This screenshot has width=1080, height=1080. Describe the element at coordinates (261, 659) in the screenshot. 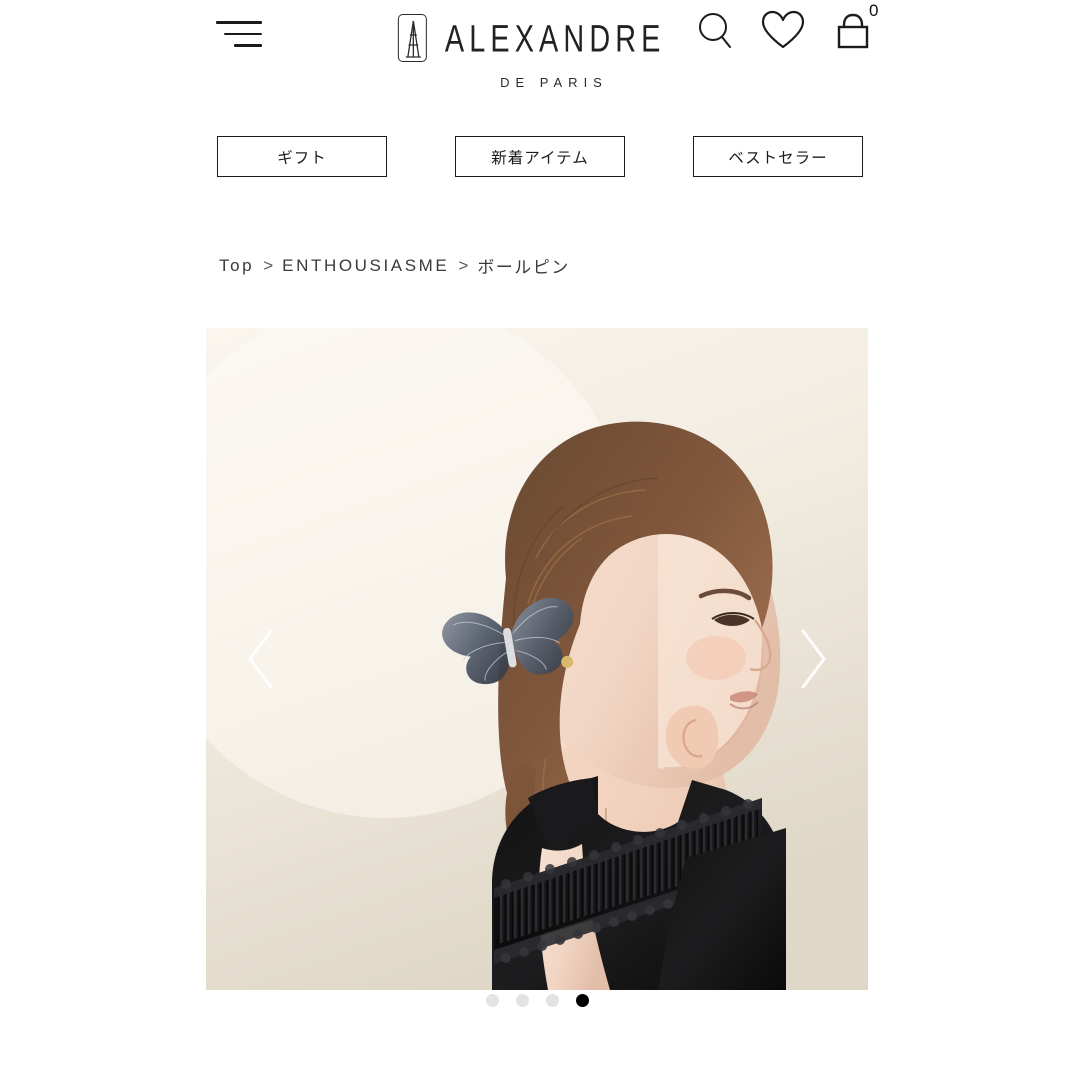

I see `gallery-prev-arrow-icon` at that location.